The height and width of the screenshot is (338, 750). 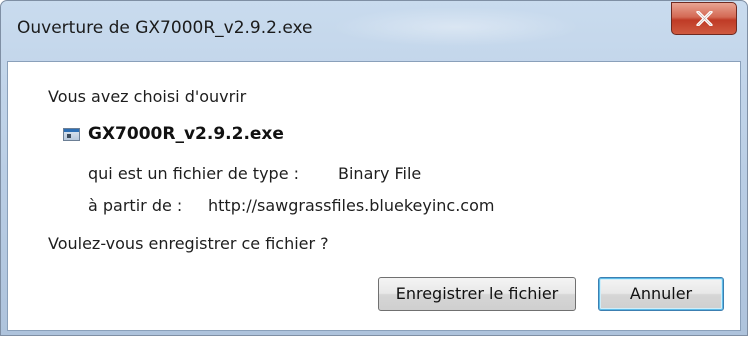 What do you see at coordinates (165, 28) in the screenshot?
I see `window-title: Ouverture de GX7000R_v2.9.2.exe` at bounding box center [165, 28].